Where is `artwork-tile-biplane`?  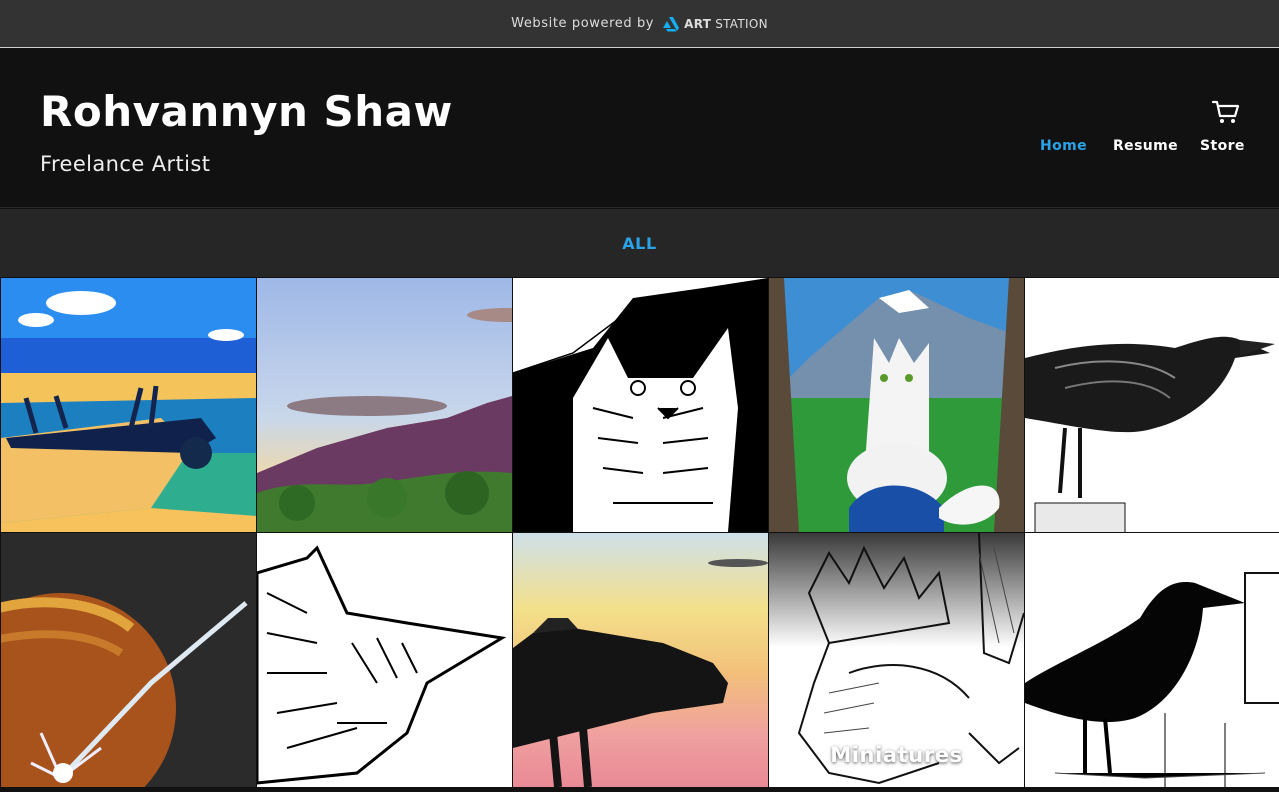 artwork-tile-biplane is located at coordinates (128, 405).